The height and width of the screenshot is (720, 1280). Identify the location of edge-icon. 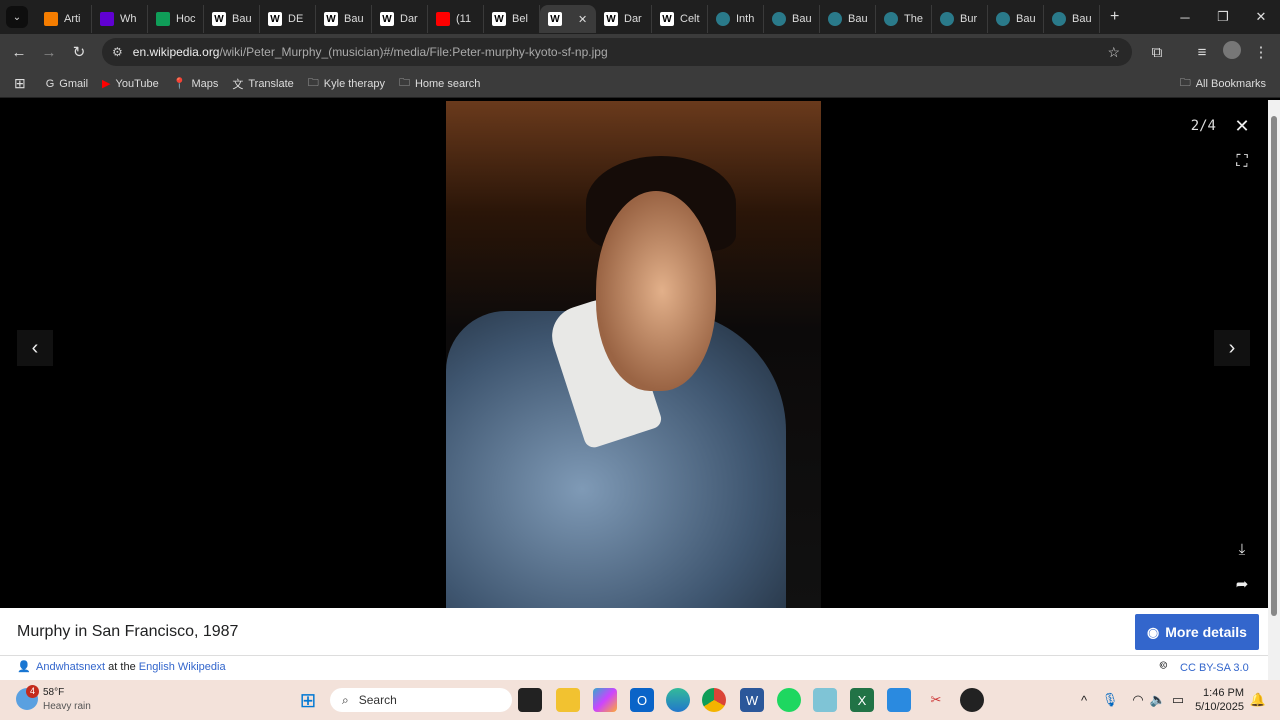
(678, 700).